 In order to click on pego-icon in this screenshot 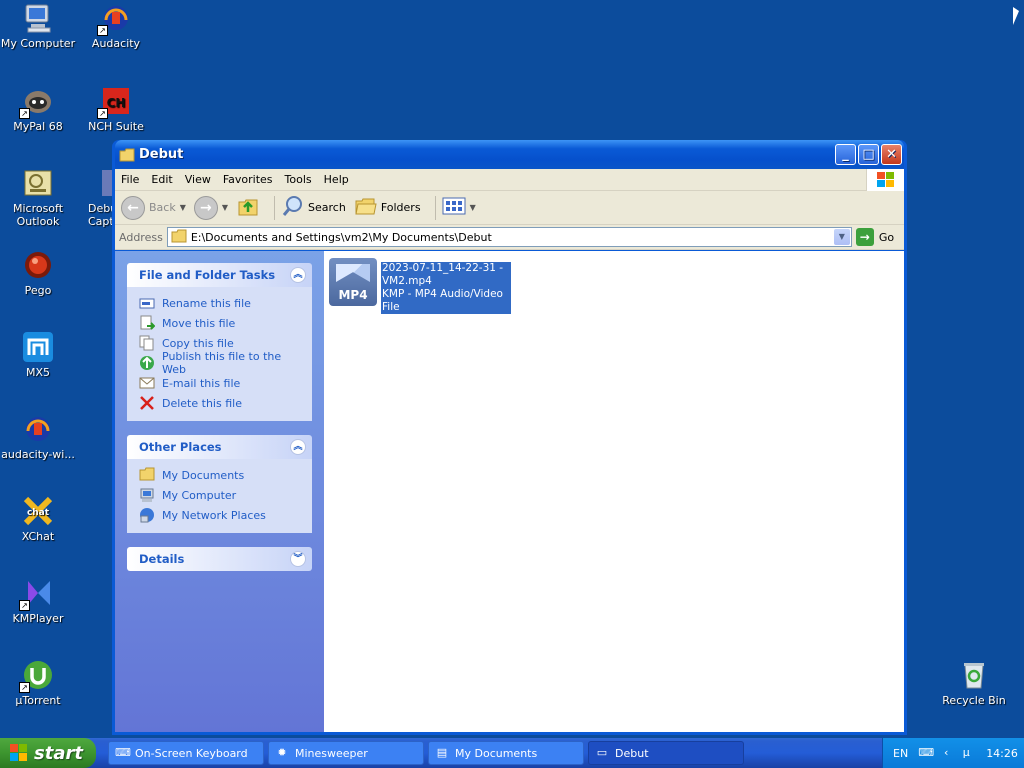, I will do `click(38, 265)`.